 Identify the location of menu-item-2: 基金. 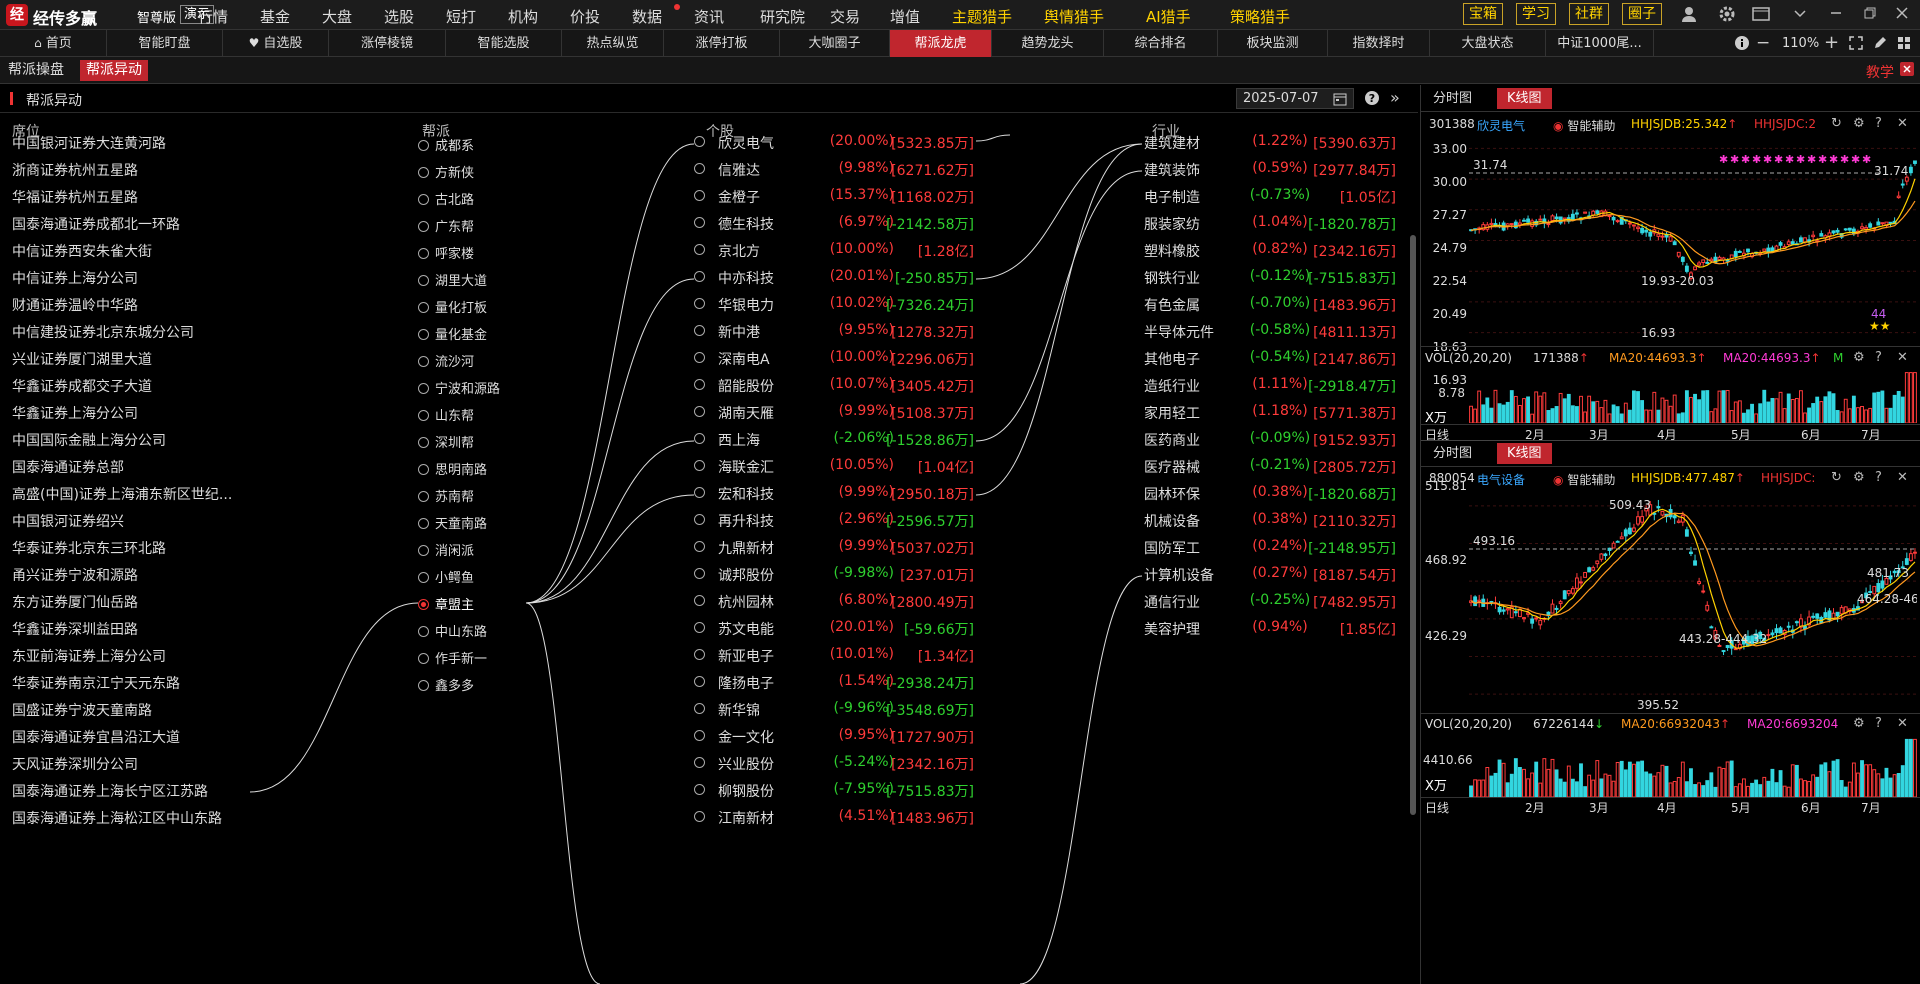
(275, 16).